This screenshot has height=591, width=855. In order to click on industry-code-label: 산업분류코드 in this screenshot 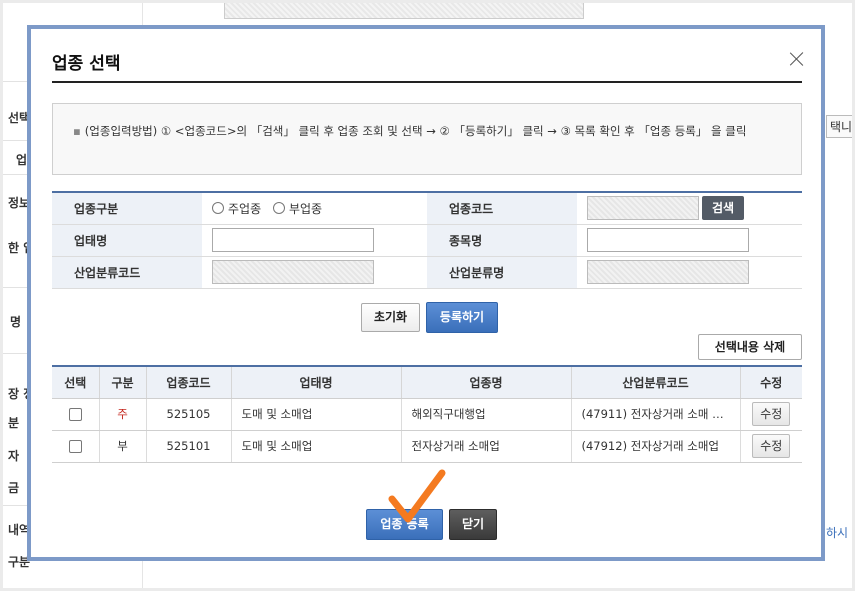, I will do `click(127, 272)`.